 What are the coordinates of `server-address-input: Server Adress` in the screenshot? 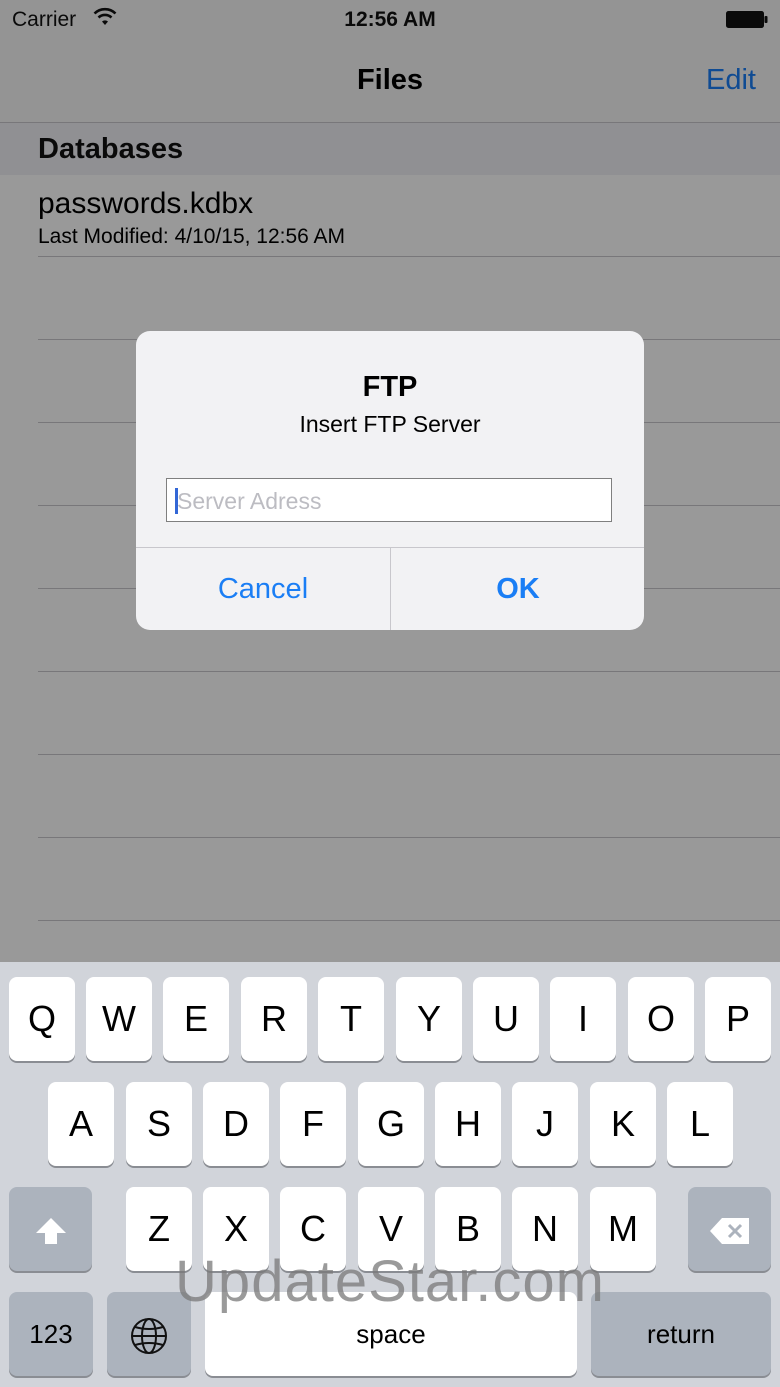 It's located at (389, 500).